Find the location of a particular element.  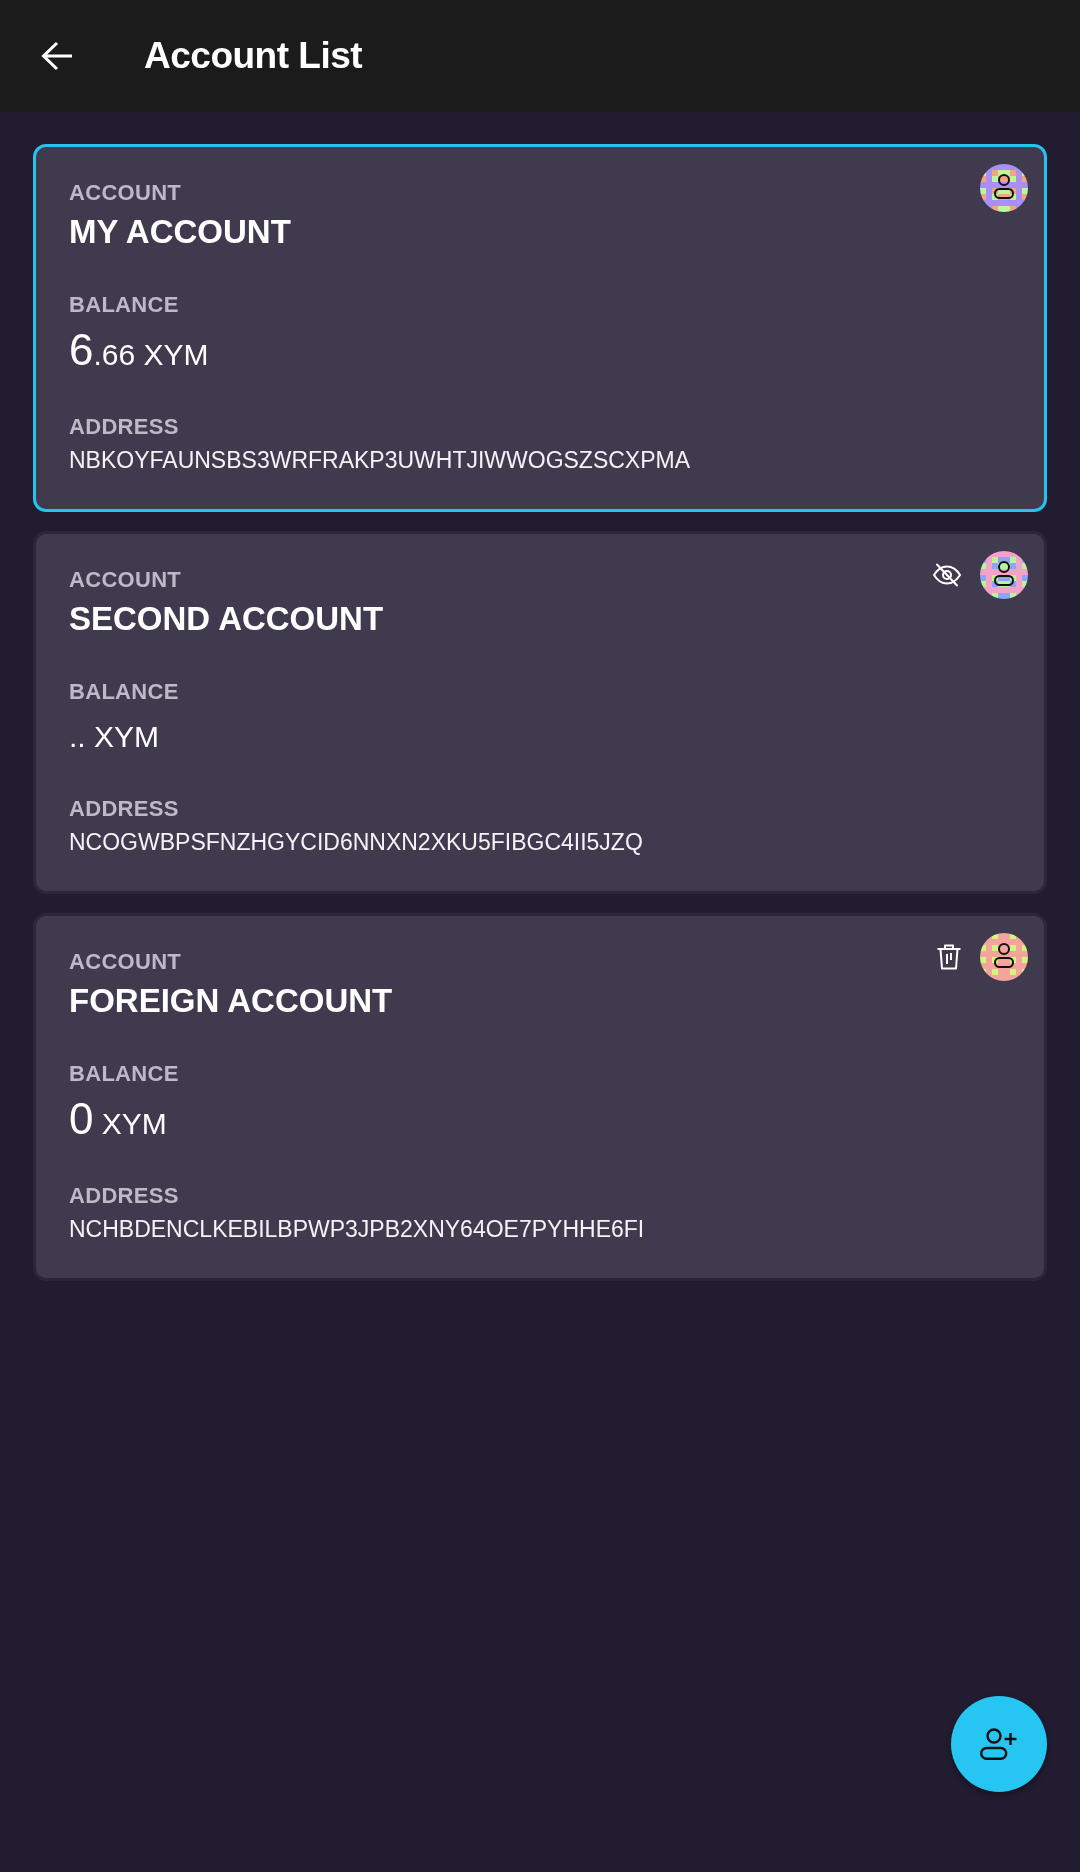

address-value: NCHBDENCLKEBILBPWP3JPB2XNY64OE7PYHHE6FI is located at coordinates (357, 1229).